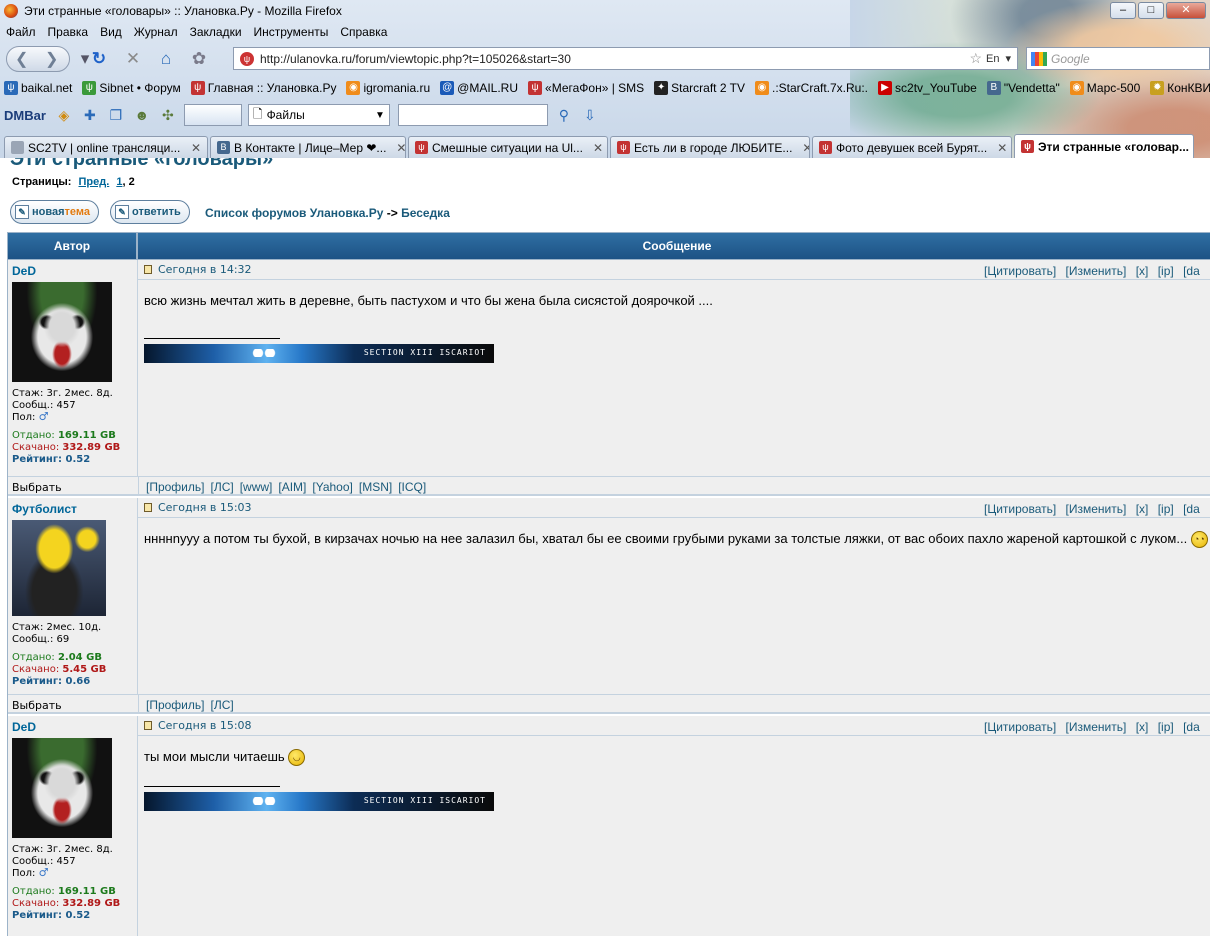  What do you see at coordinates (472, 115) in the screenshot?
I see `dmbar-search-input` at bounding box center [472, 115].